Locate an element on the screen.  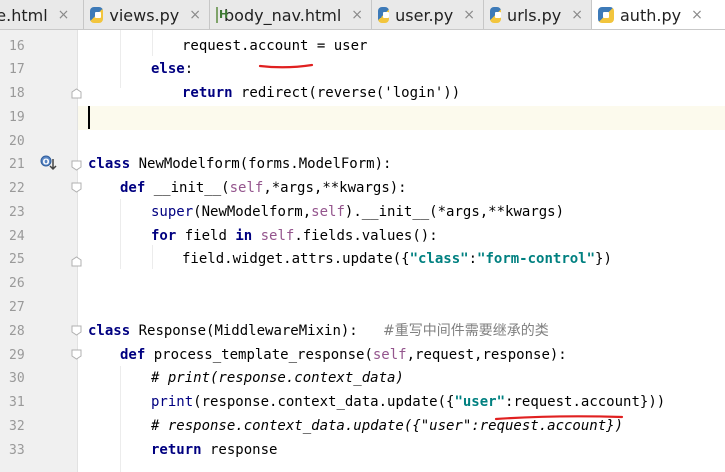
tab-views-py: views.py × is located at coordinates (147, 14).